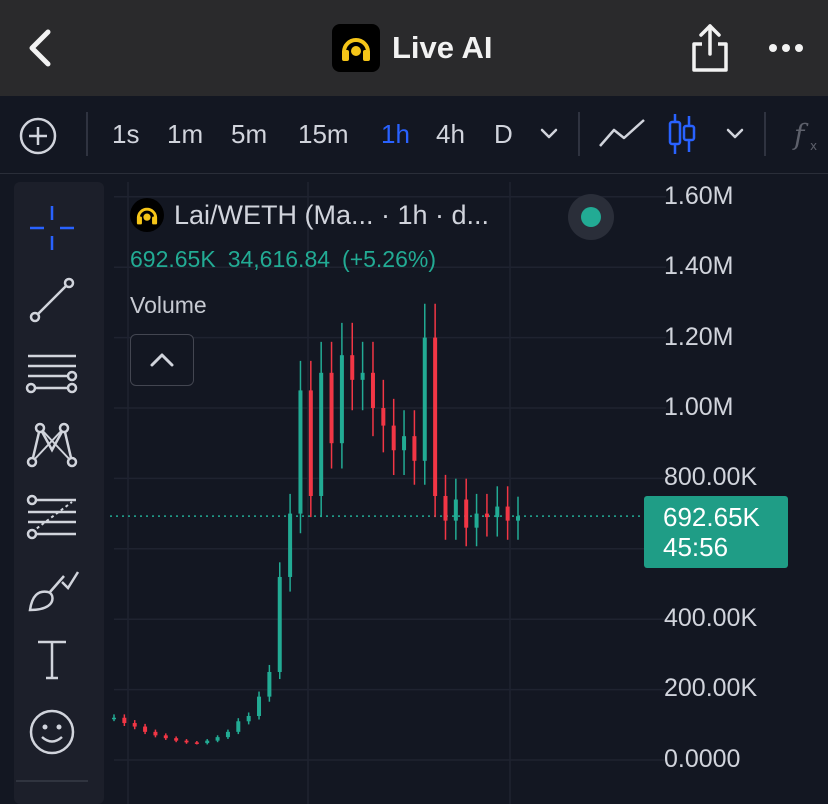  Describe the element at coordinates (450, 134) in the screenshot. I see `timeframe-4h: 4h` at that location.